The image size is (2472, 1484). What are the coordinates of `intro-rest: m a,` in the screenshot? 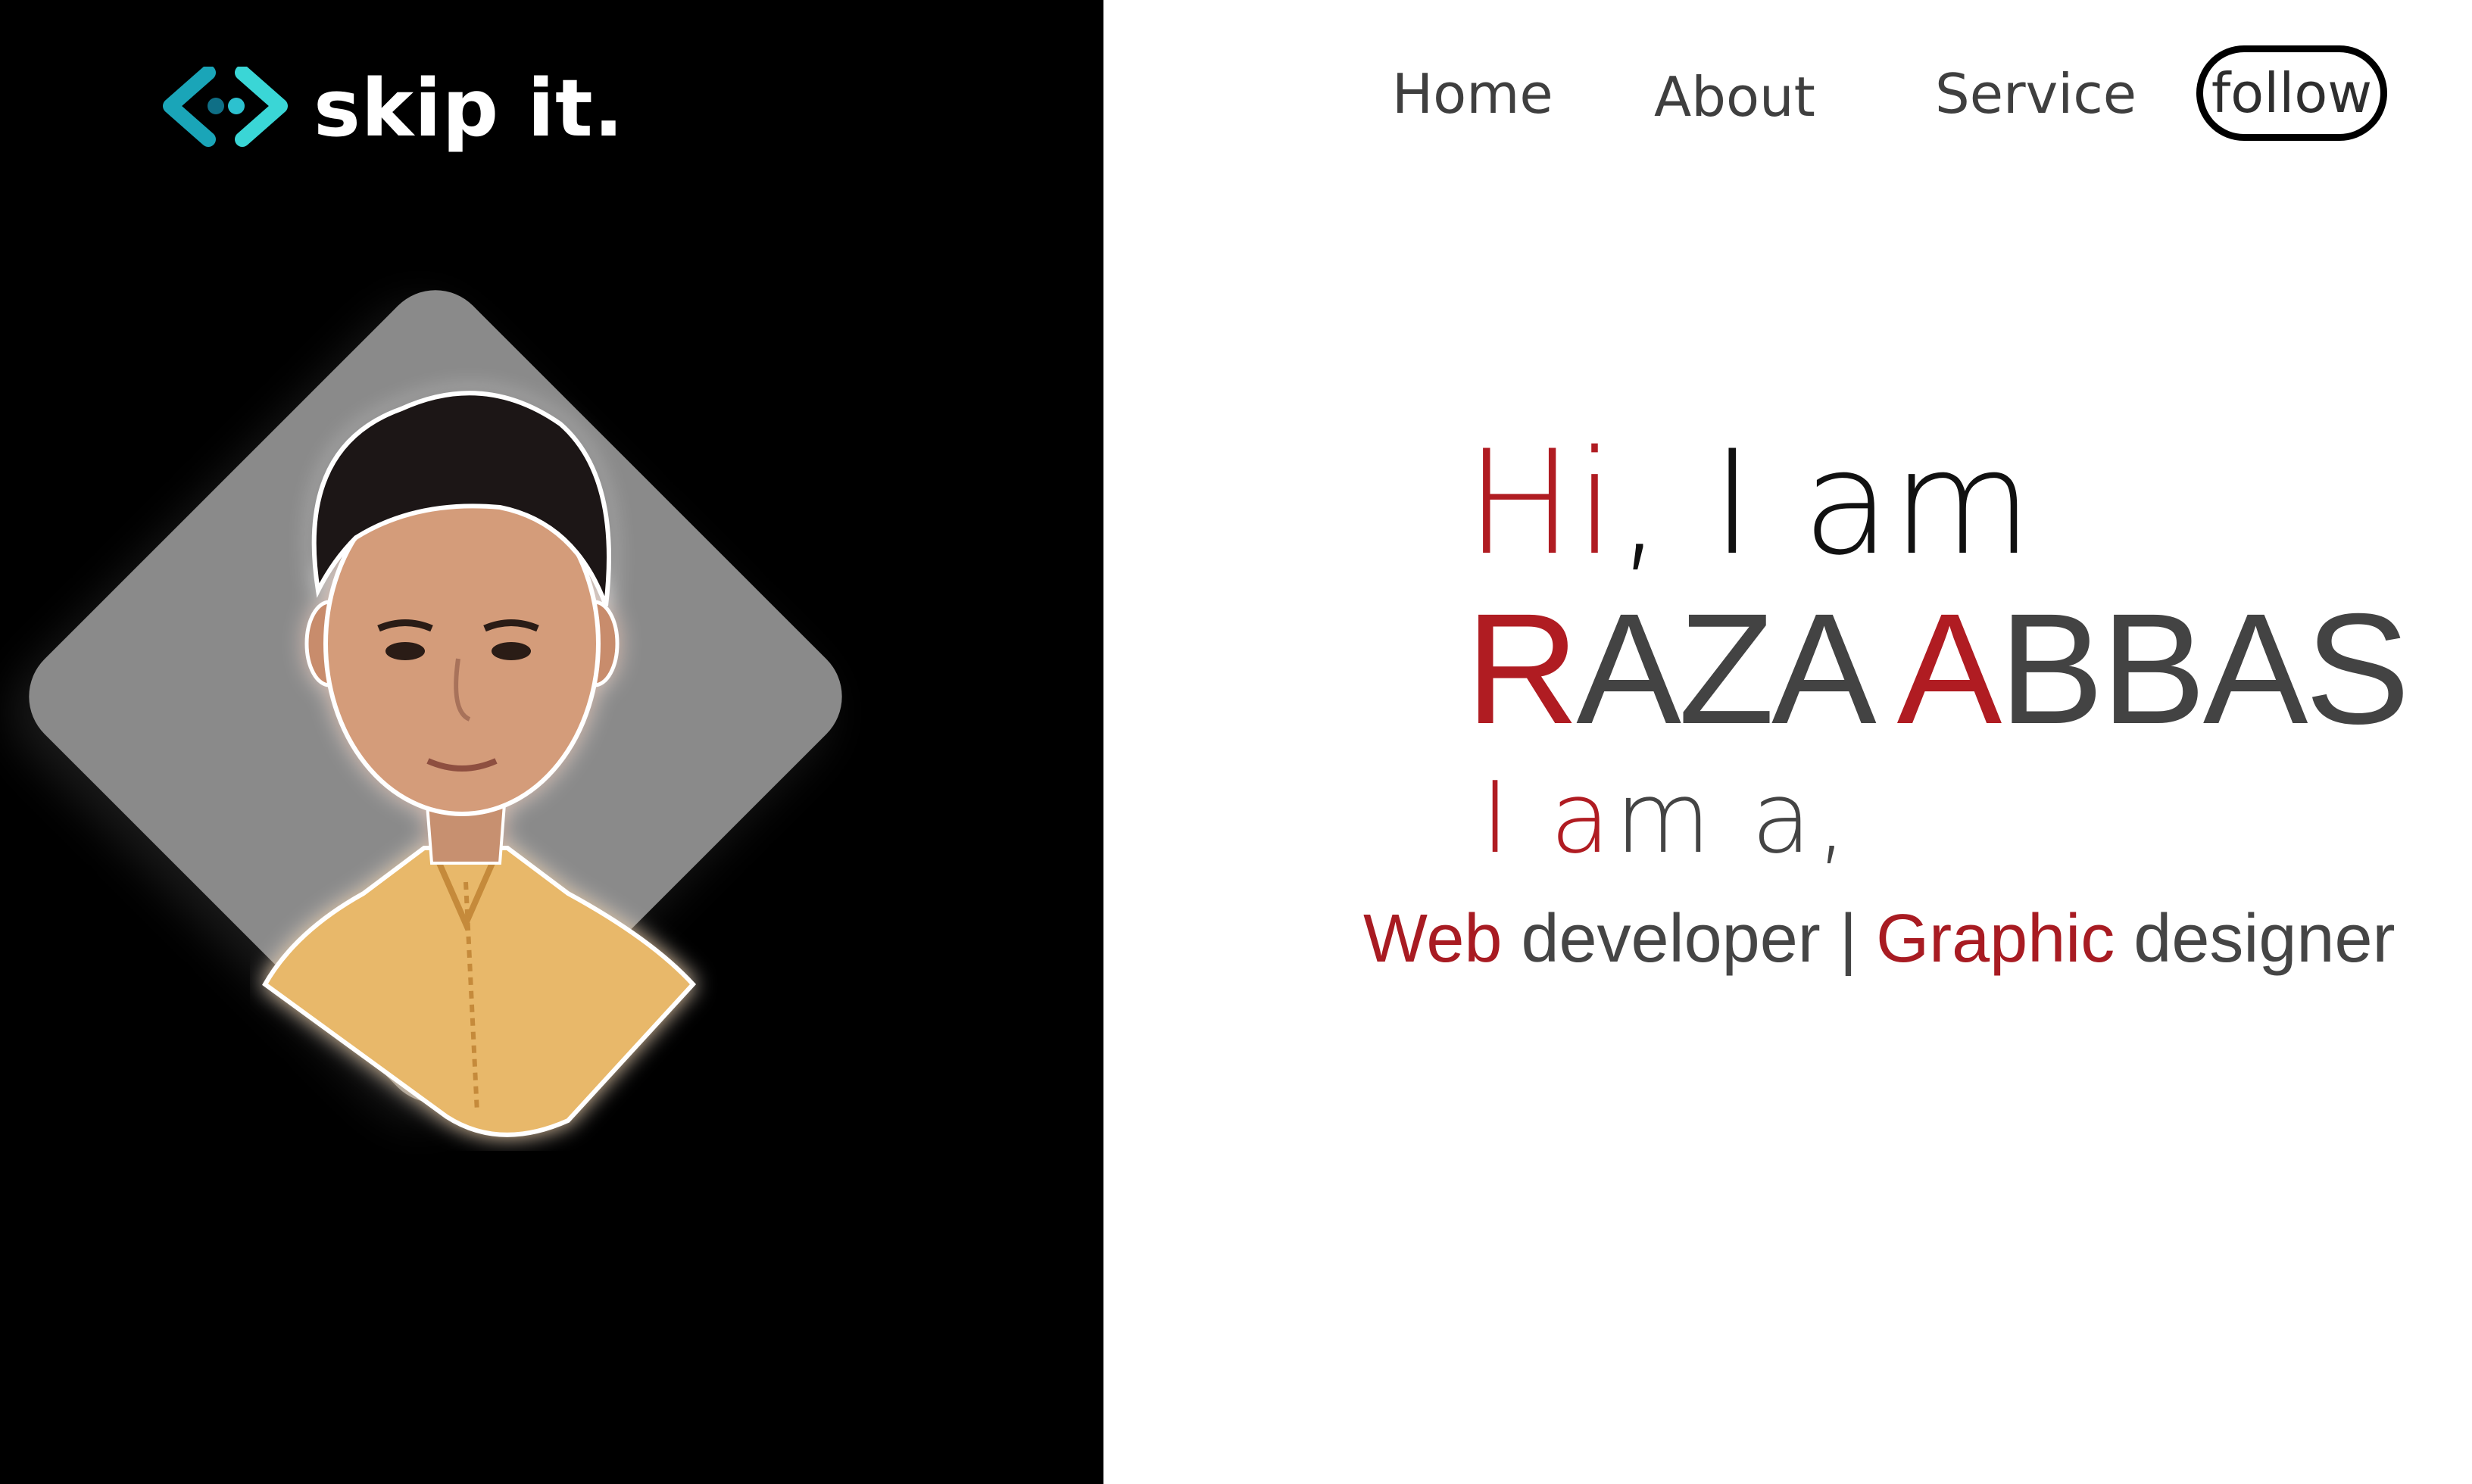 It's located at (1733, 817).